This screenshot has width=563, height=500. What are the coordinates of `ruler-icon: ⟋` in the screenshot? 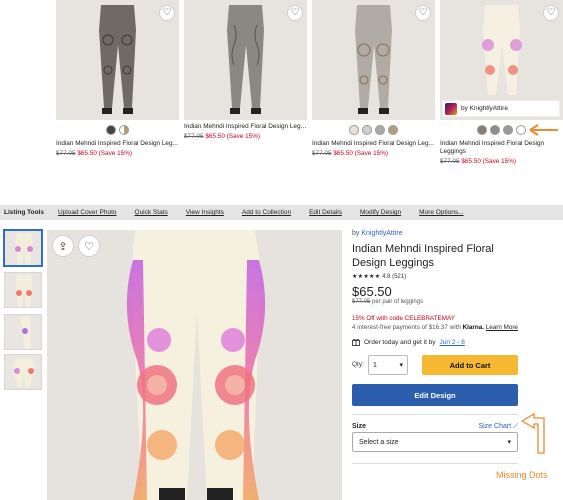 It's located at (515, 426).